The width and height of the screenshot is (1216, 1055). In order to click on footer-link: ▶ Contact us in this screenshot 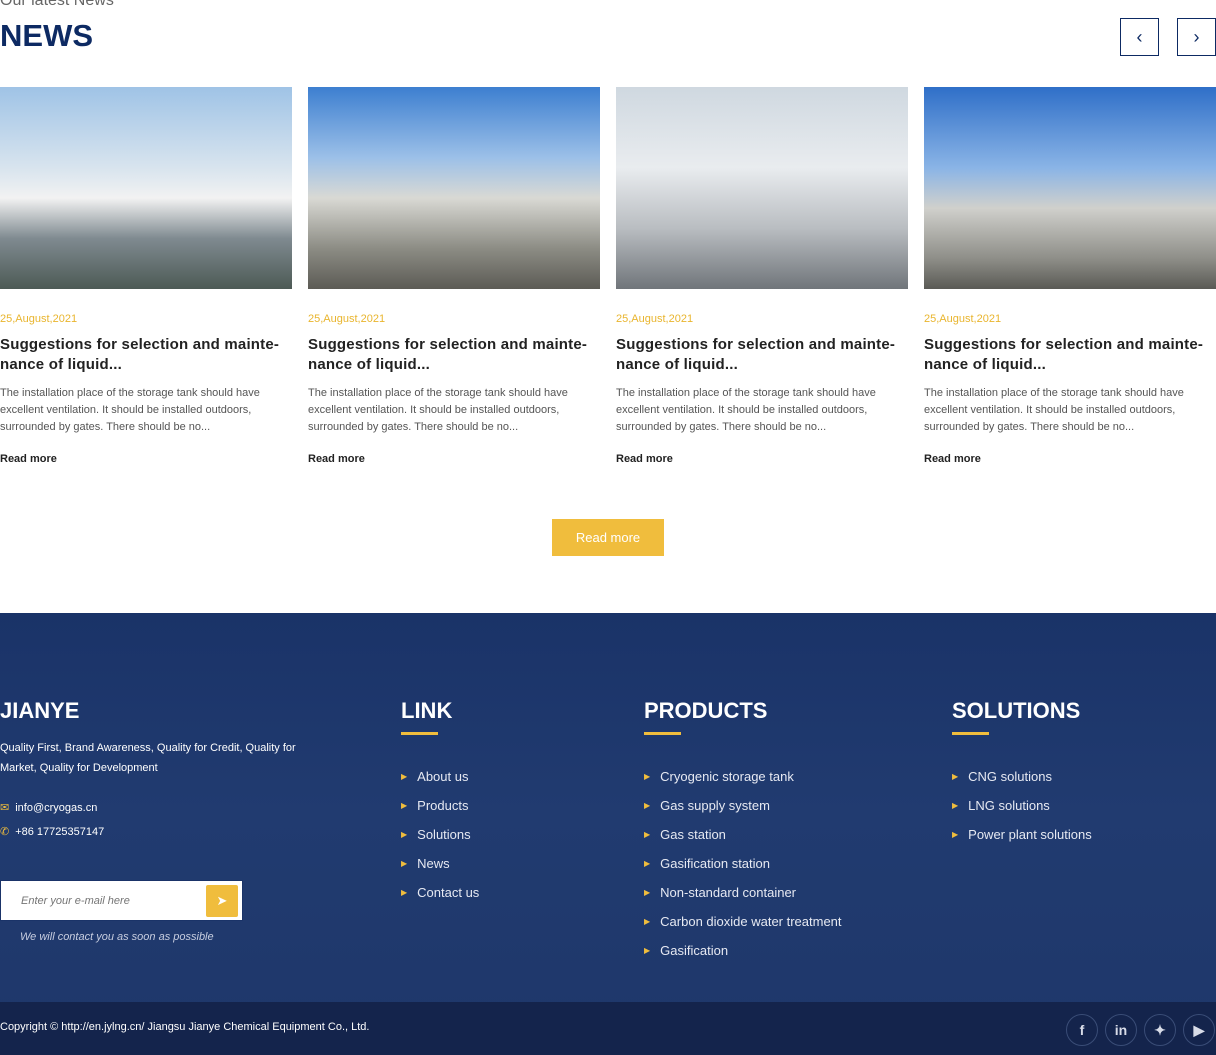, I will do `click(440, 892)`.